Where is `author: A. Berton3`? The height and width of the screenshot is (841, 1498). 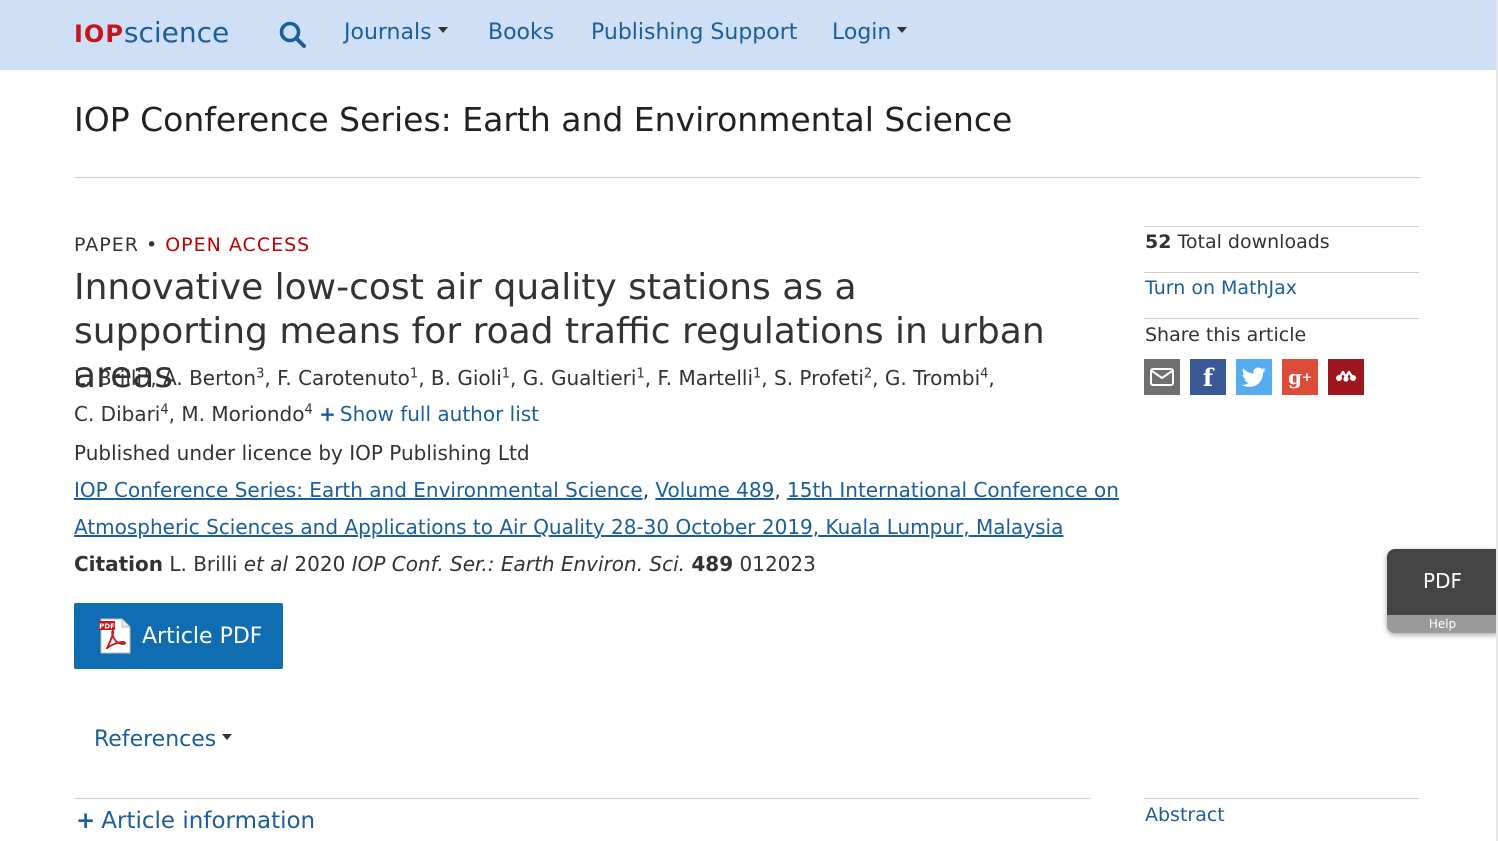
author: A. Berton3 is located at coordinates (214, 378).